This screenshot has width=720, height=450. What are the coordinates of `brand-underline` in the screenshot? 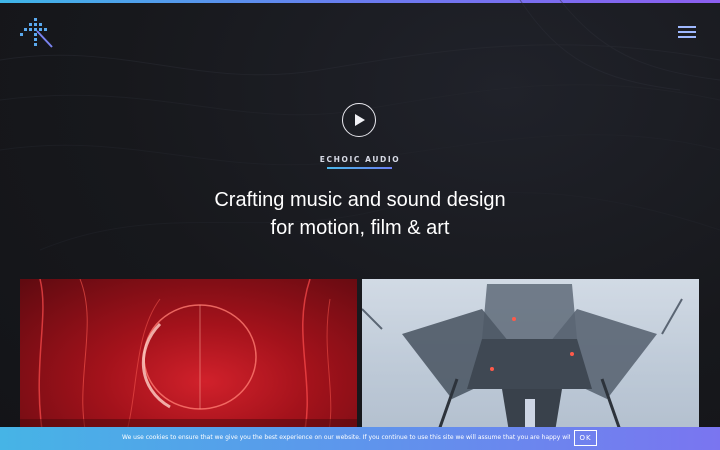 It's located at (359, 168).